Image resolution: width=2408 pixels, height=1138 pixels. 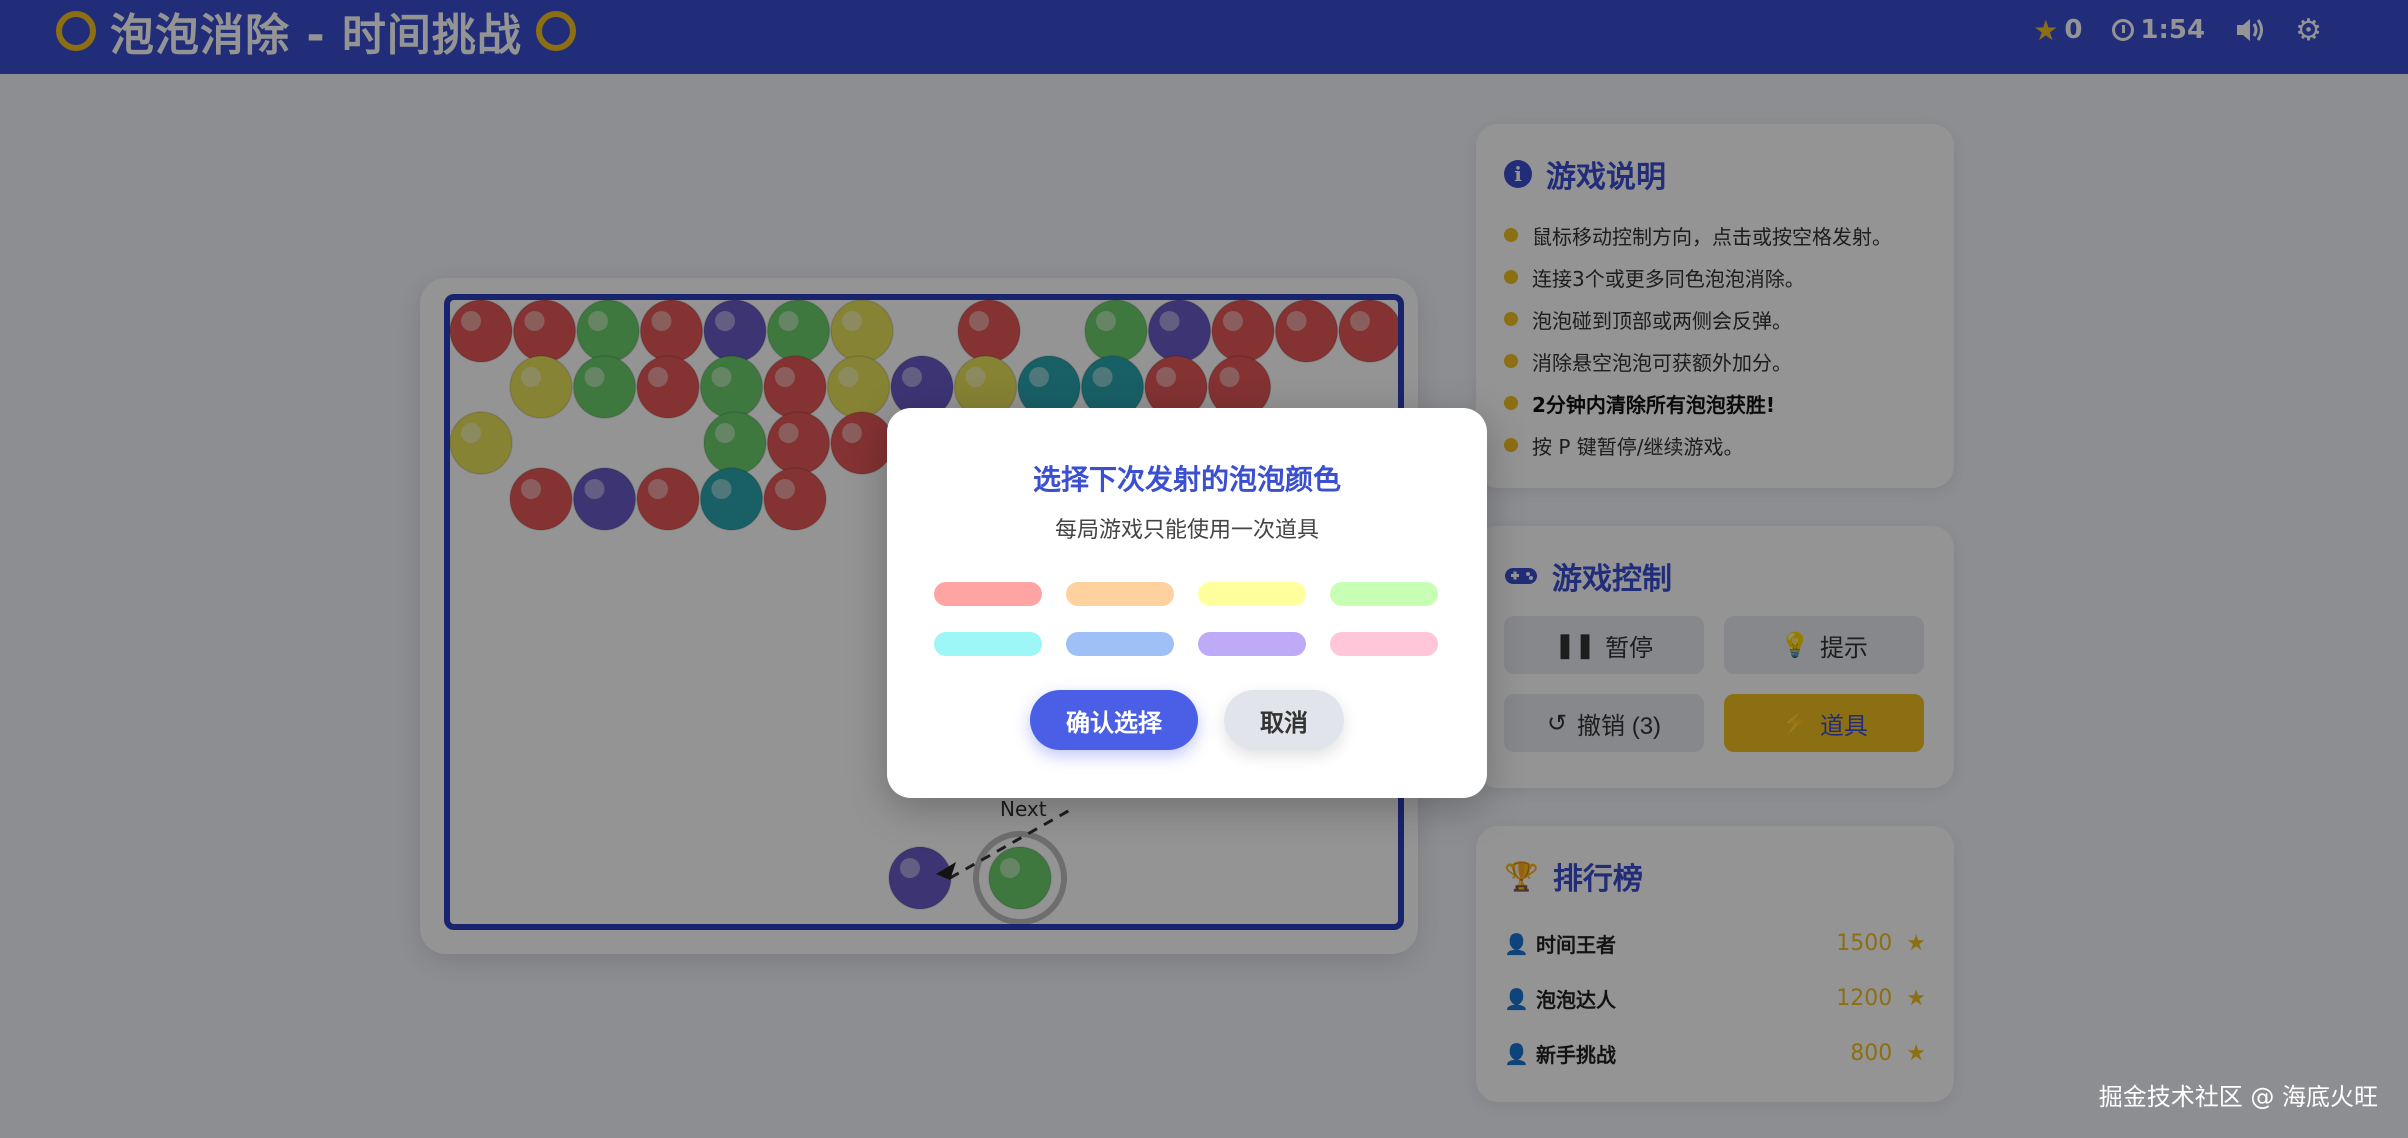 What do you see at coordinates (1114, 720) in the screenshot?
I see `confirm-button: 确认选择` at bounding box center [1114, 720].